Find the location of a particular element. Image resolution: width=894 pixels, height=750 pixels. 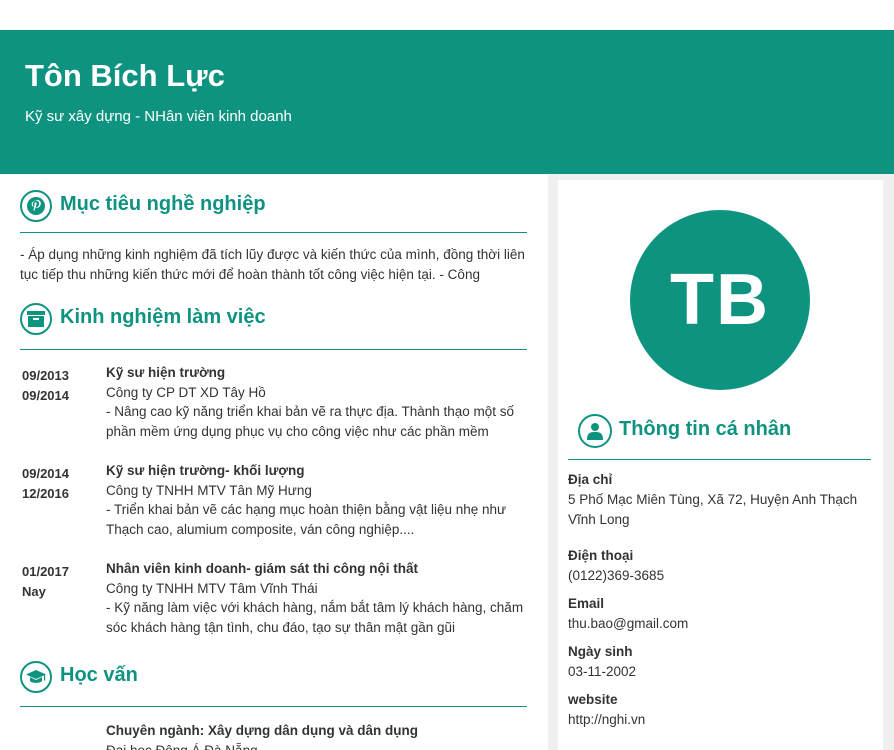

education-section-header: Học vấn is located at coordinates (273, 677).